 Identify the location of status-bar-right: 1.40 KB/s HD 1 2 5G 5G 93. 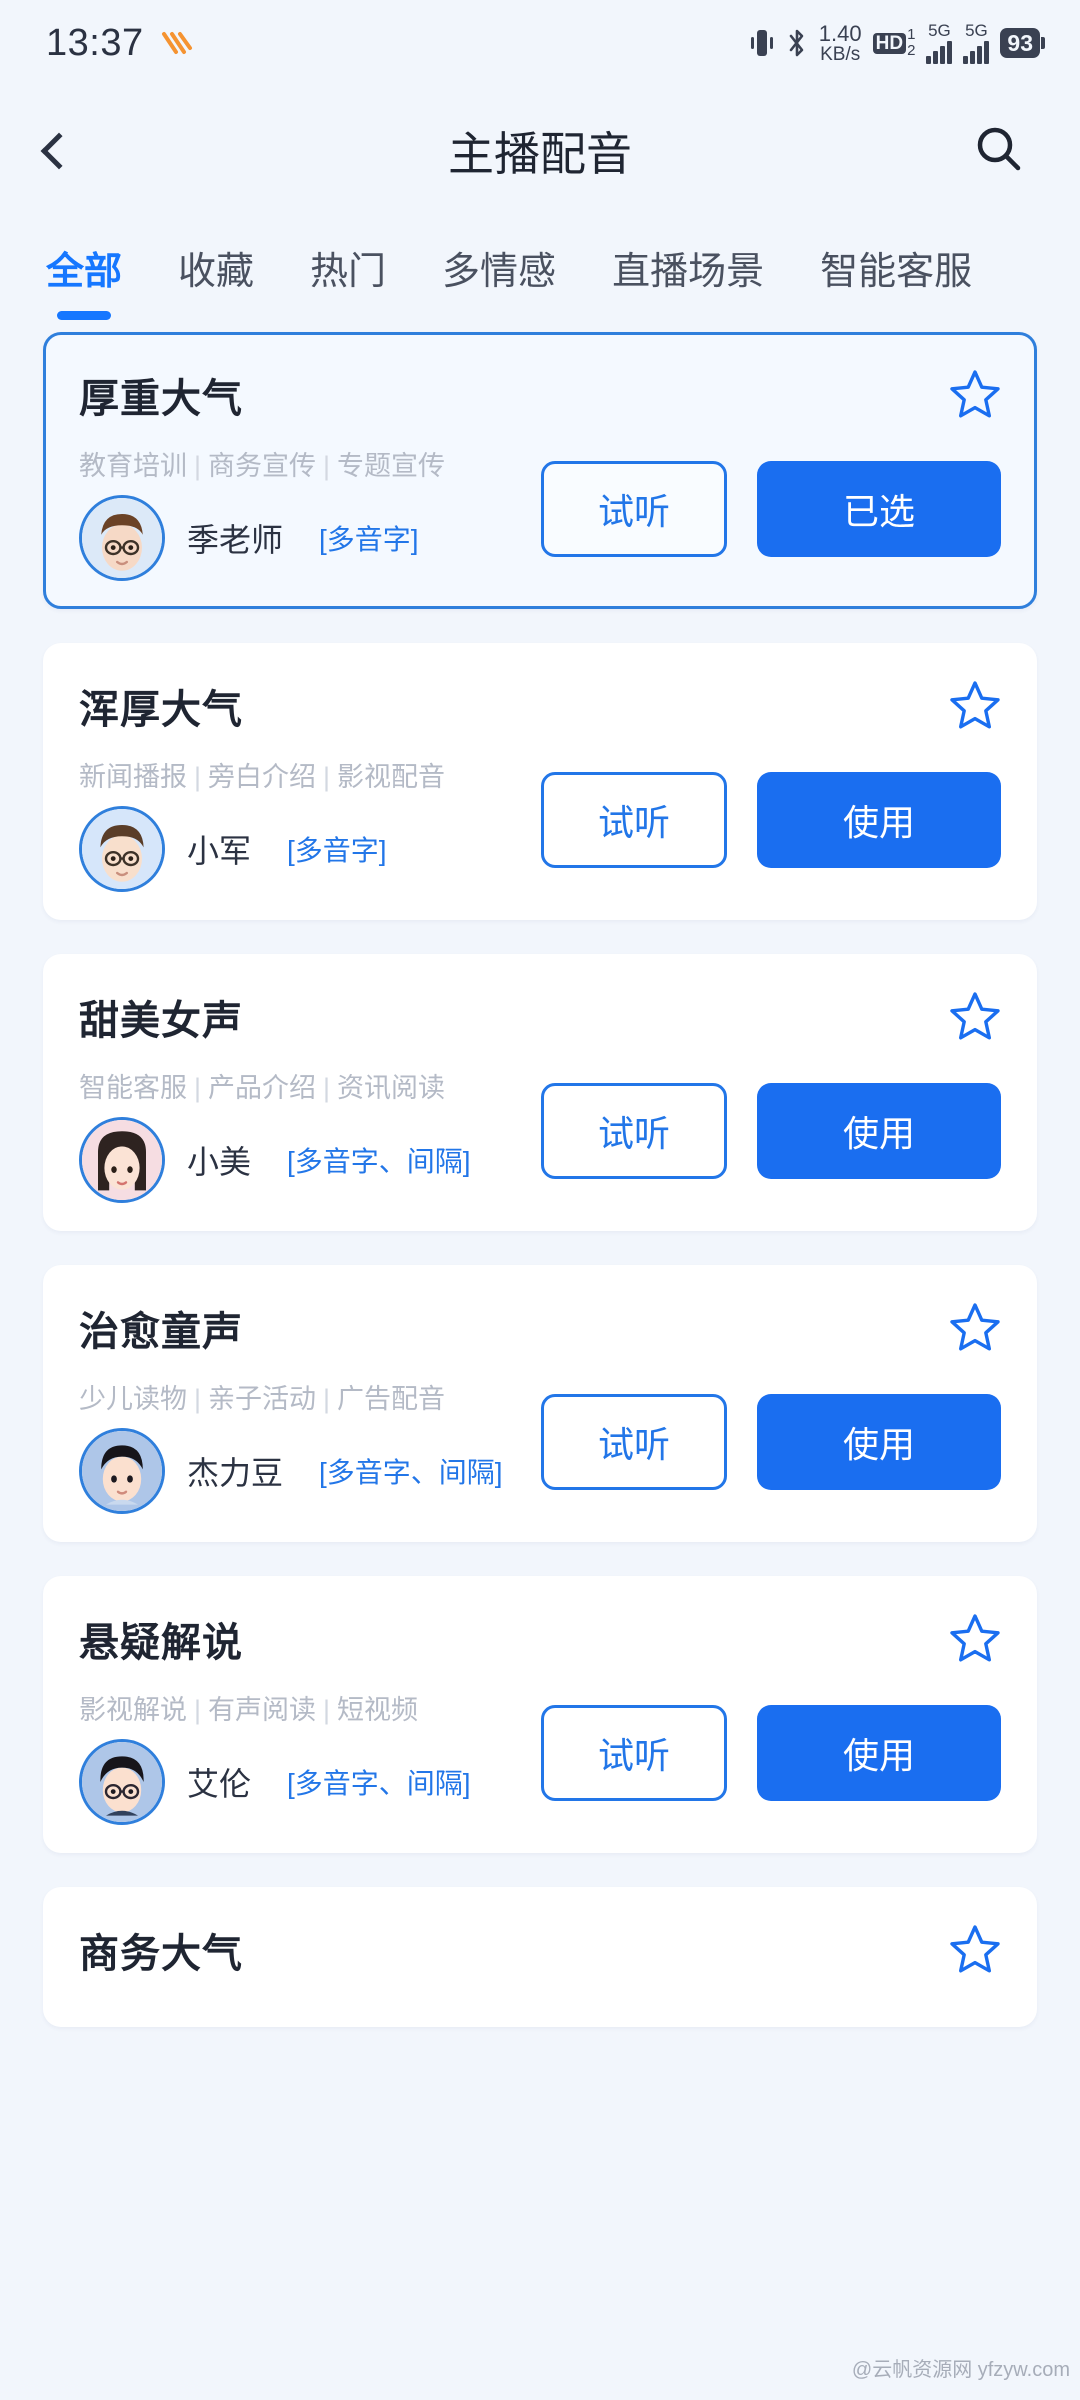
(897, 43).